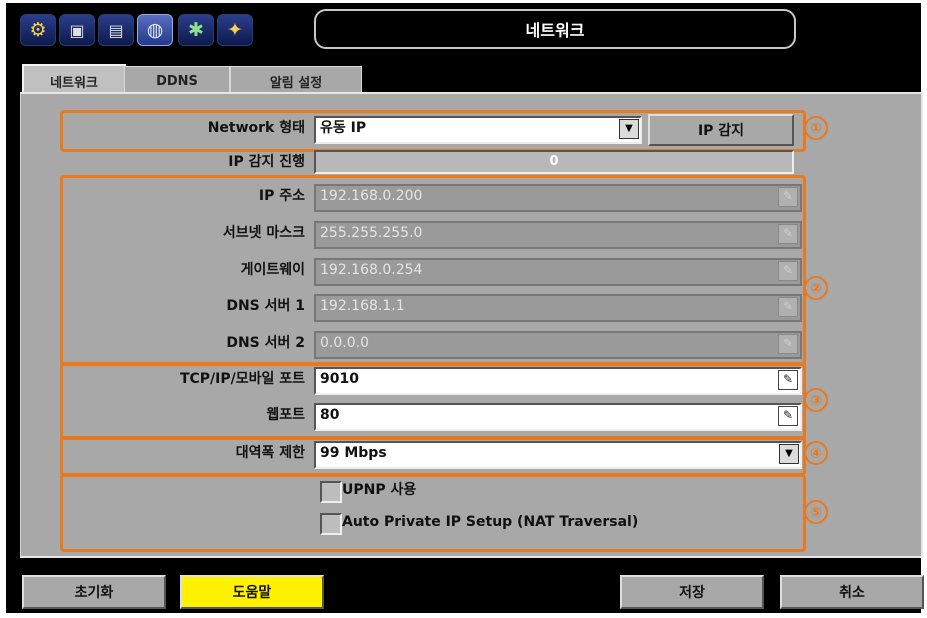 This screenshot has height=618, width=927. Describe the element at coordinates (558, 345) in the screenshot. I see `dns2-field: 0.0.0.0 ✎` at that location.